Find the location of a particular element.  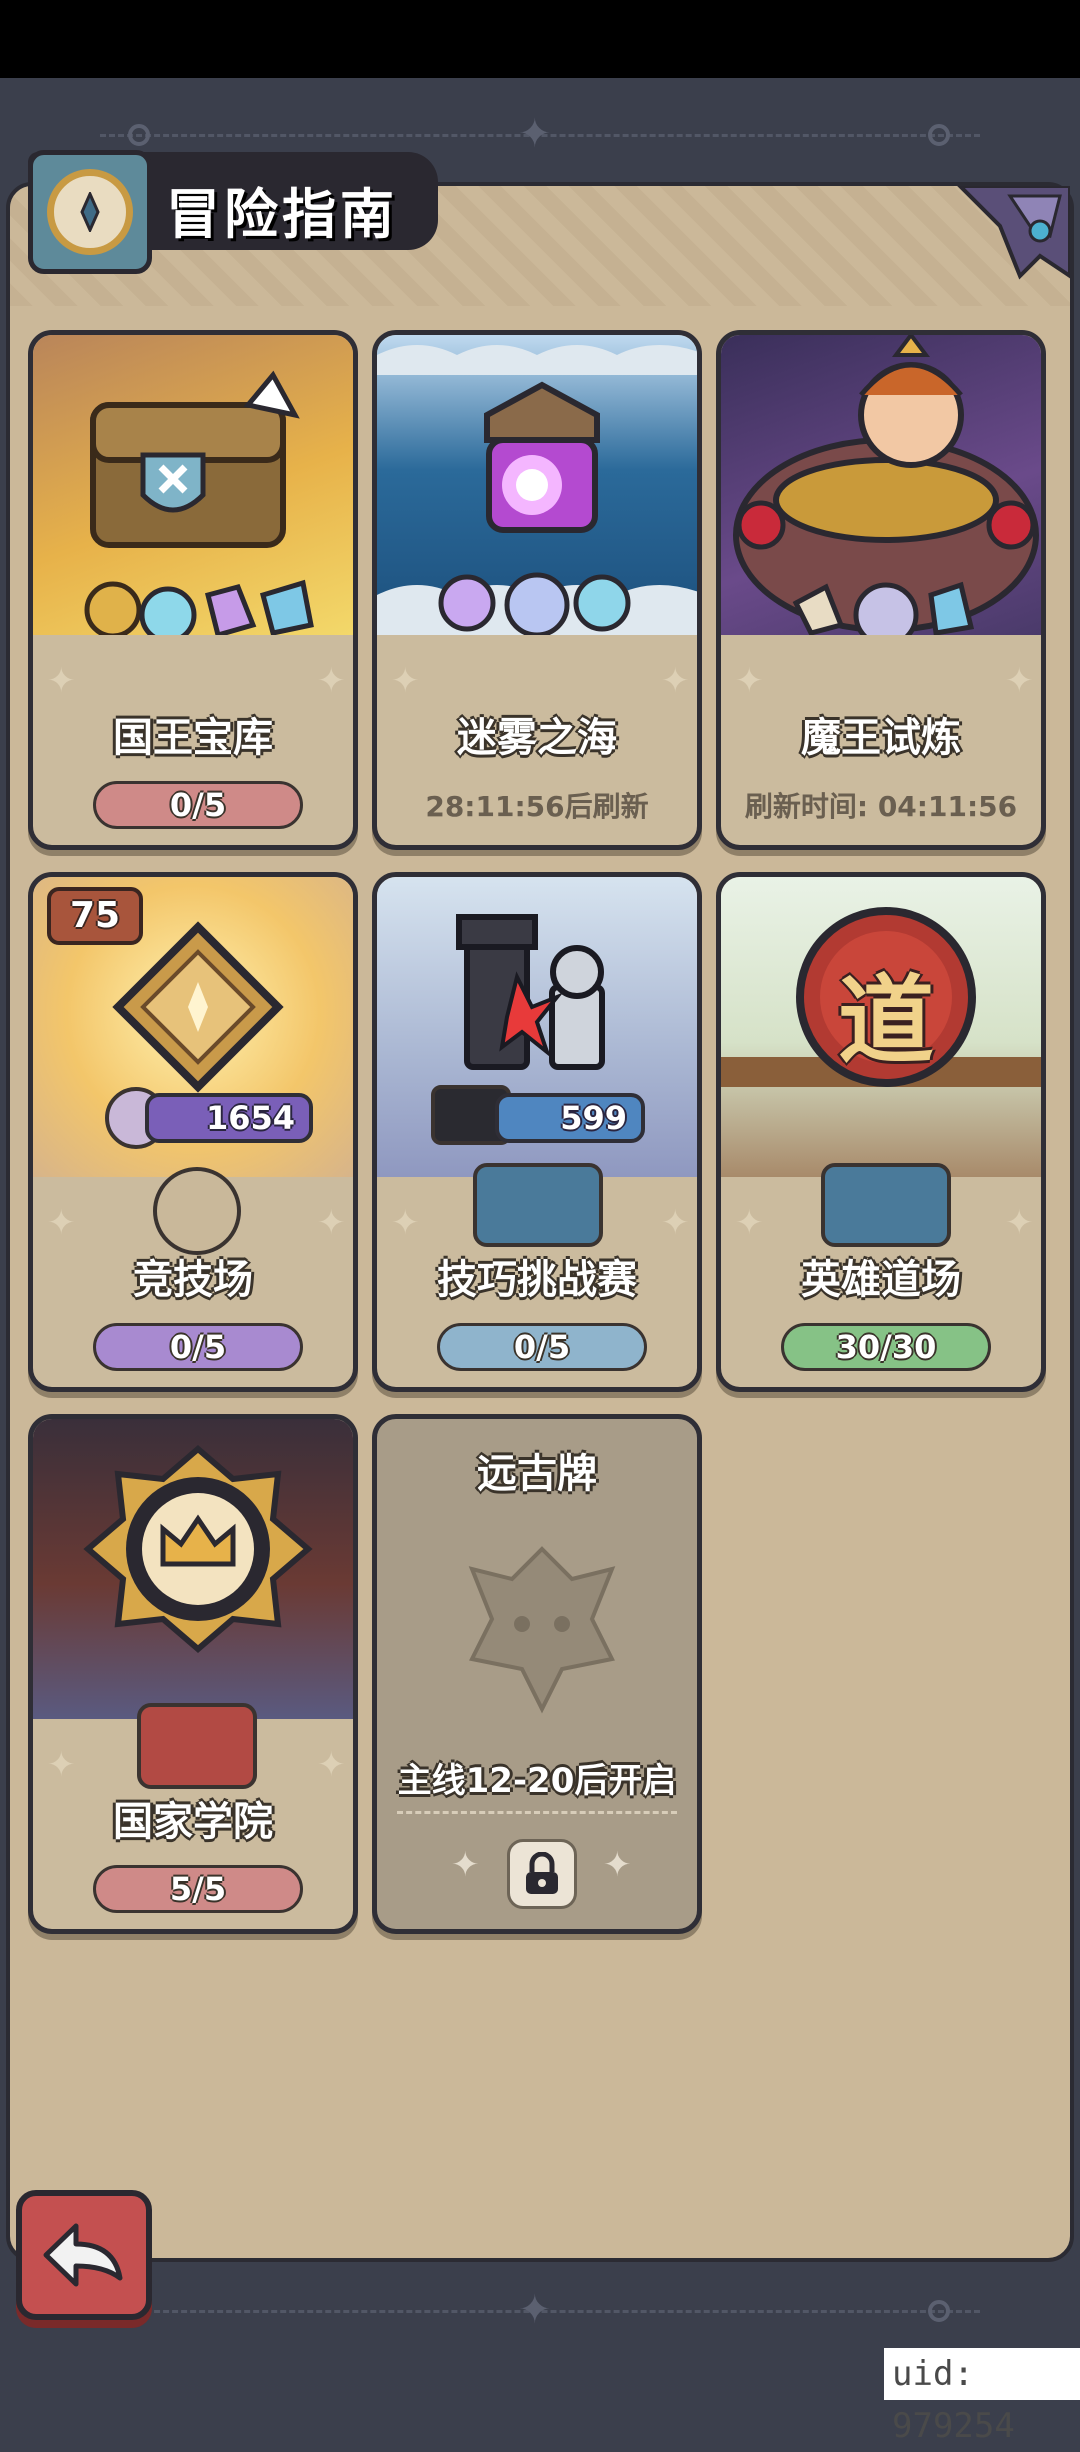

card-art: 道 is located at coordinates (881, 1027).